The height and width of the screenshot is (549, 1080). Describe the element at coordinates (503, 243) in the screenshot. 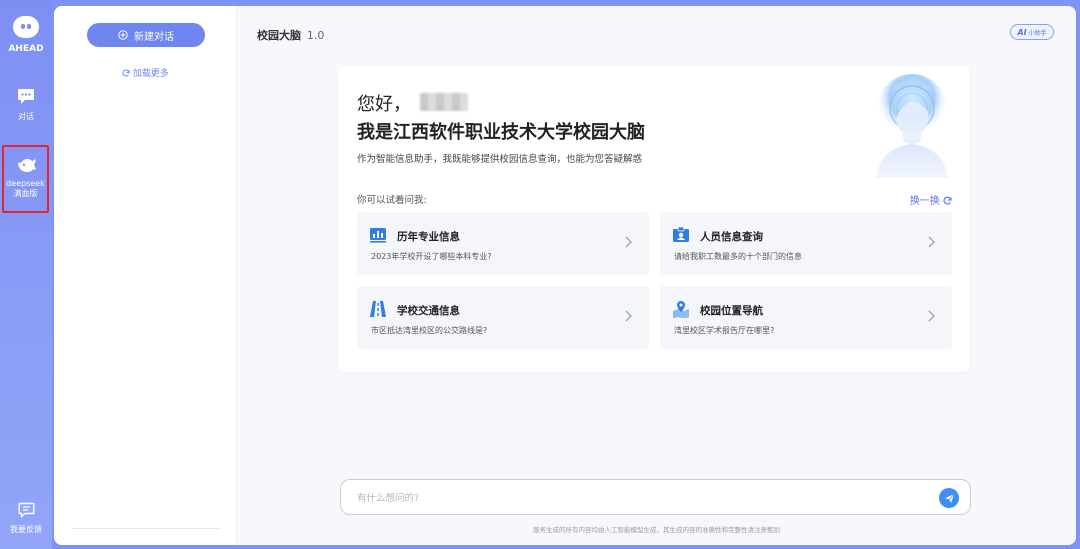

I see `suggestion-card-major-info: 历年专业信息 2023年学校开设了哪些本科专业?` at that location.